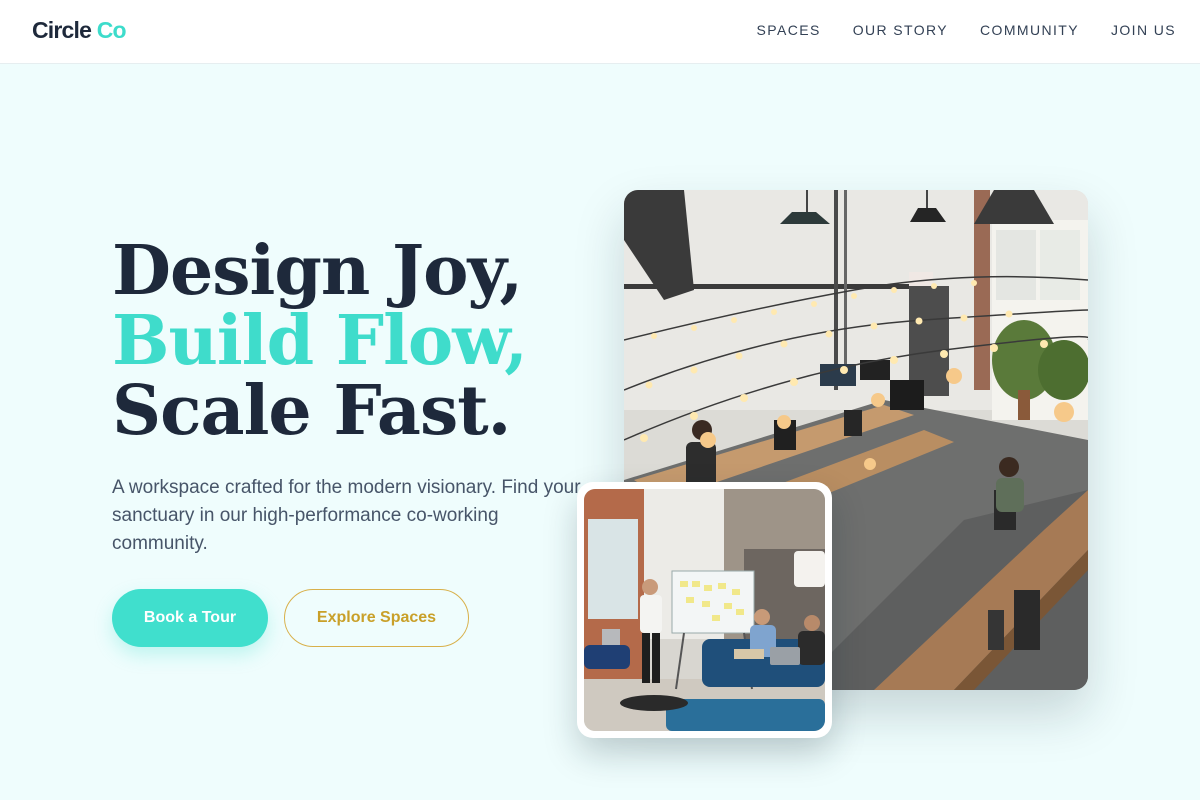 The height and width of the screenshot is (800, 1200). I want to click on hero-headline: Design Joy, Build Flow, Scale Fast., so click(320, 341).